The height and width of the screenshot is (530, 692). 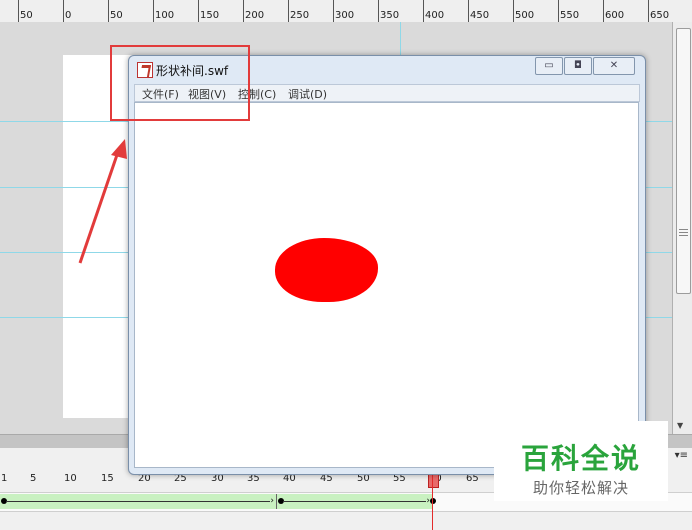 What do you see at coordinates (33, 478) in the screenshot?
I see `frame-label: 5` at bounding box center [33, 478].